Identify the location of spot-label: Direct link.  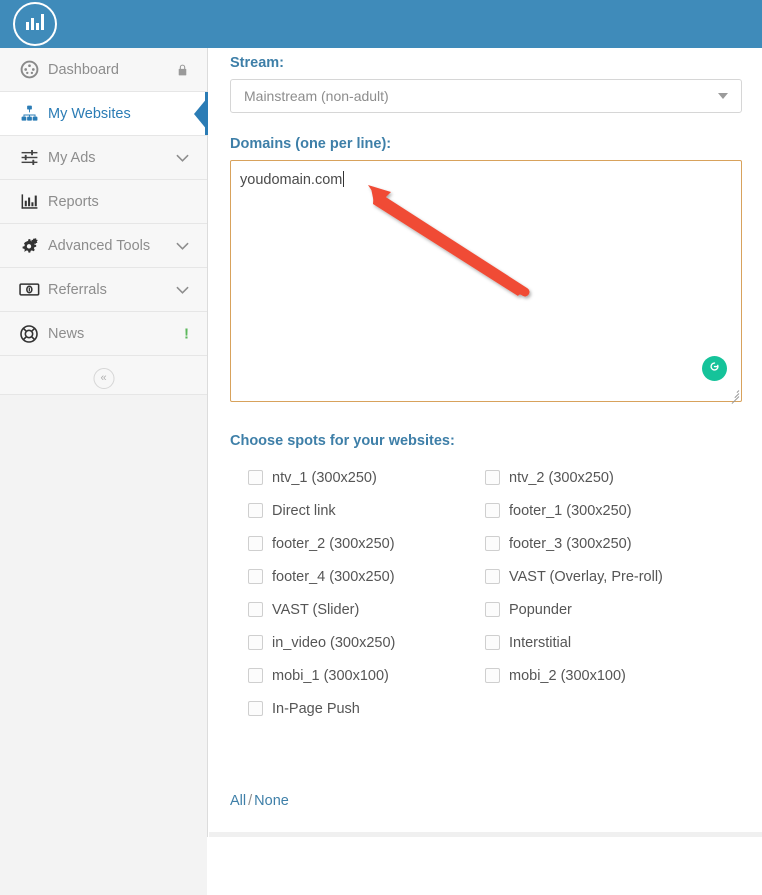
(304, 510).